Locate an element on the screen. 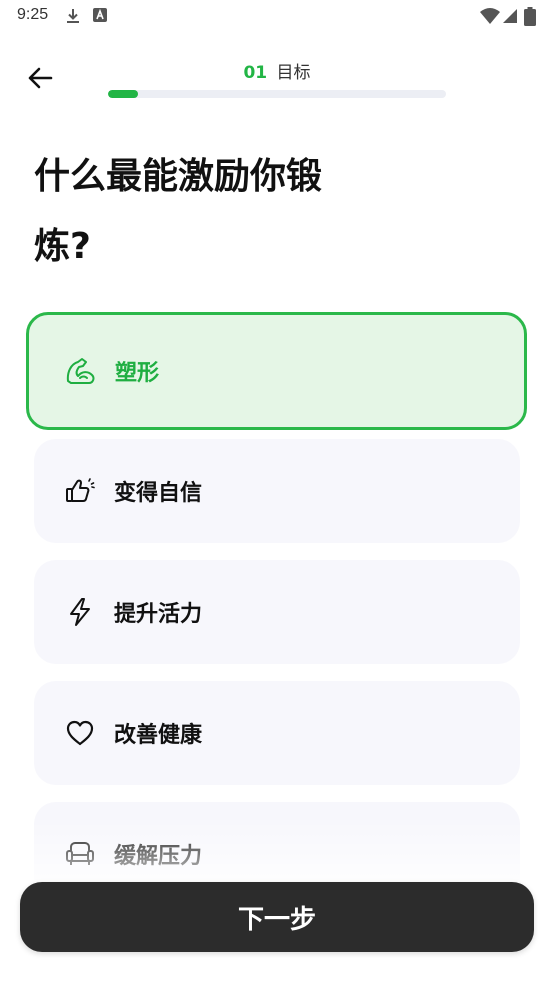  heart-icon is located at coordinates (80, 733).